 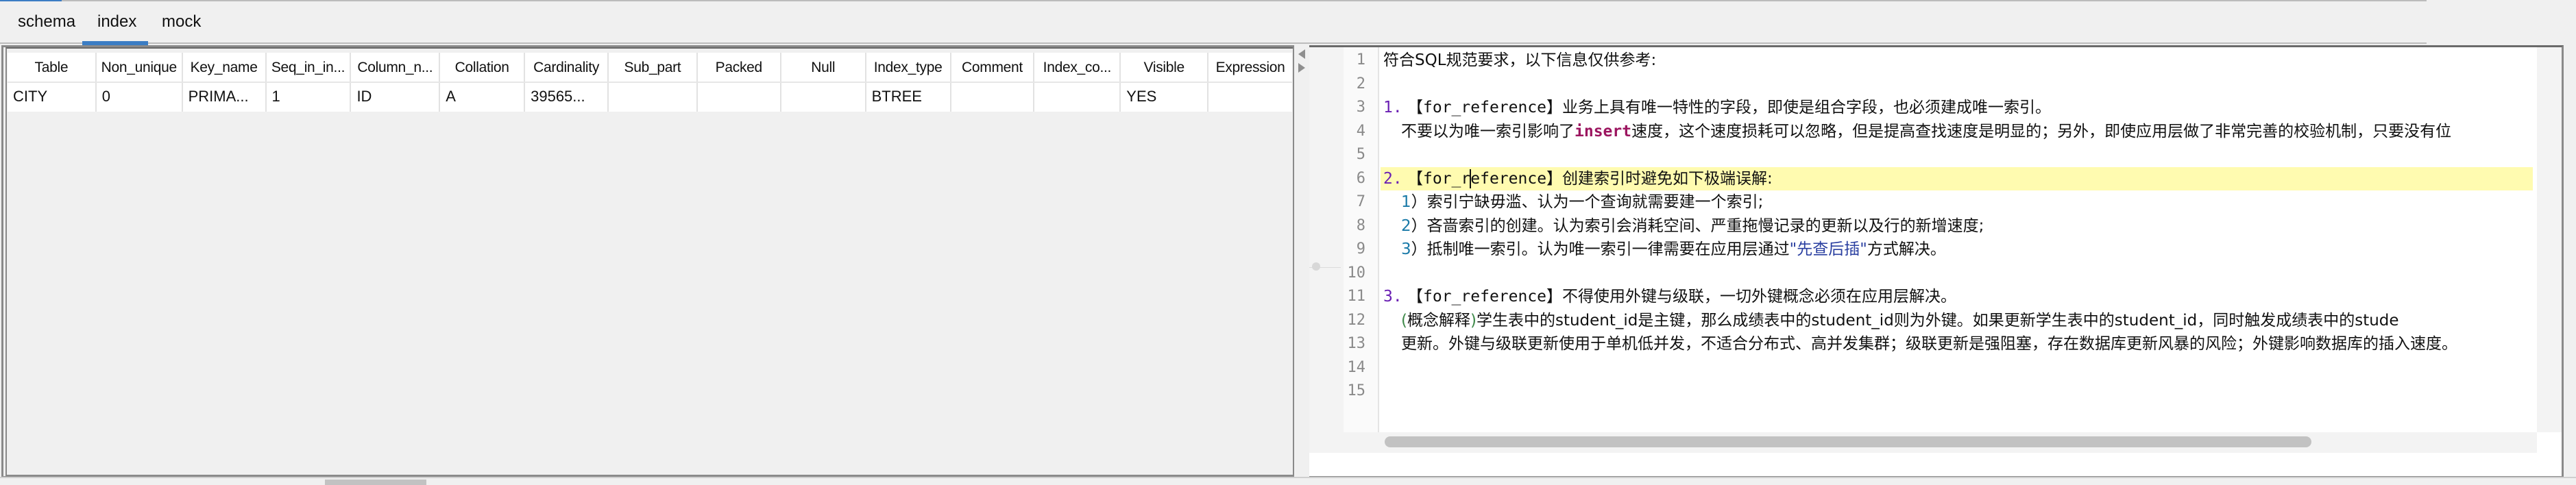 I want to click on column-header-comment: Comment, so click(x=993, y=67).